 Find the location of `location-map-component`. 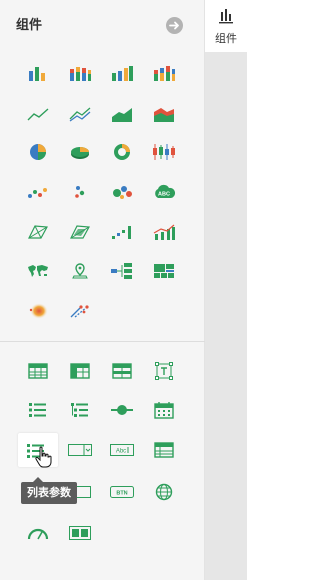

location-map-component is located at coordinates (80, 271).